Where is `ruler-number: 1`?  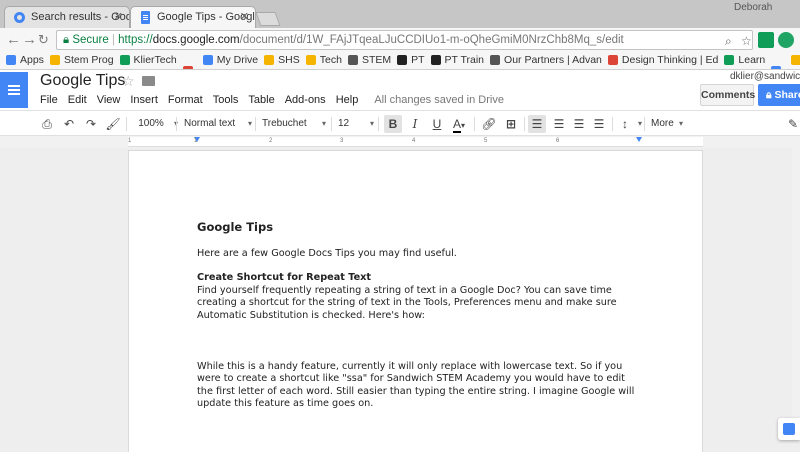
ruler-number: 1 is located at coordinates (130, 141).